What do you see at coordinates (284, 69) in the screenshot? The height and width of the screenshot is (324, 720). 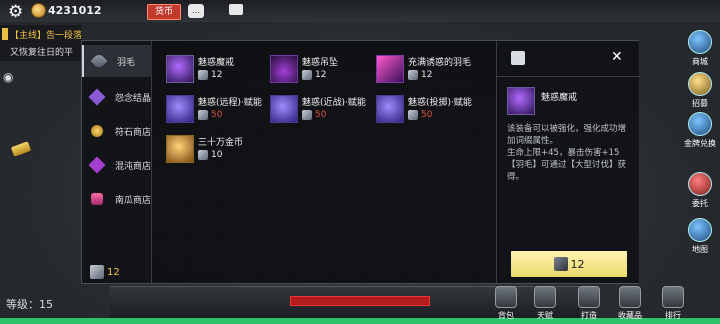 I see `pendant-icon` at bounding box center [284, 69].